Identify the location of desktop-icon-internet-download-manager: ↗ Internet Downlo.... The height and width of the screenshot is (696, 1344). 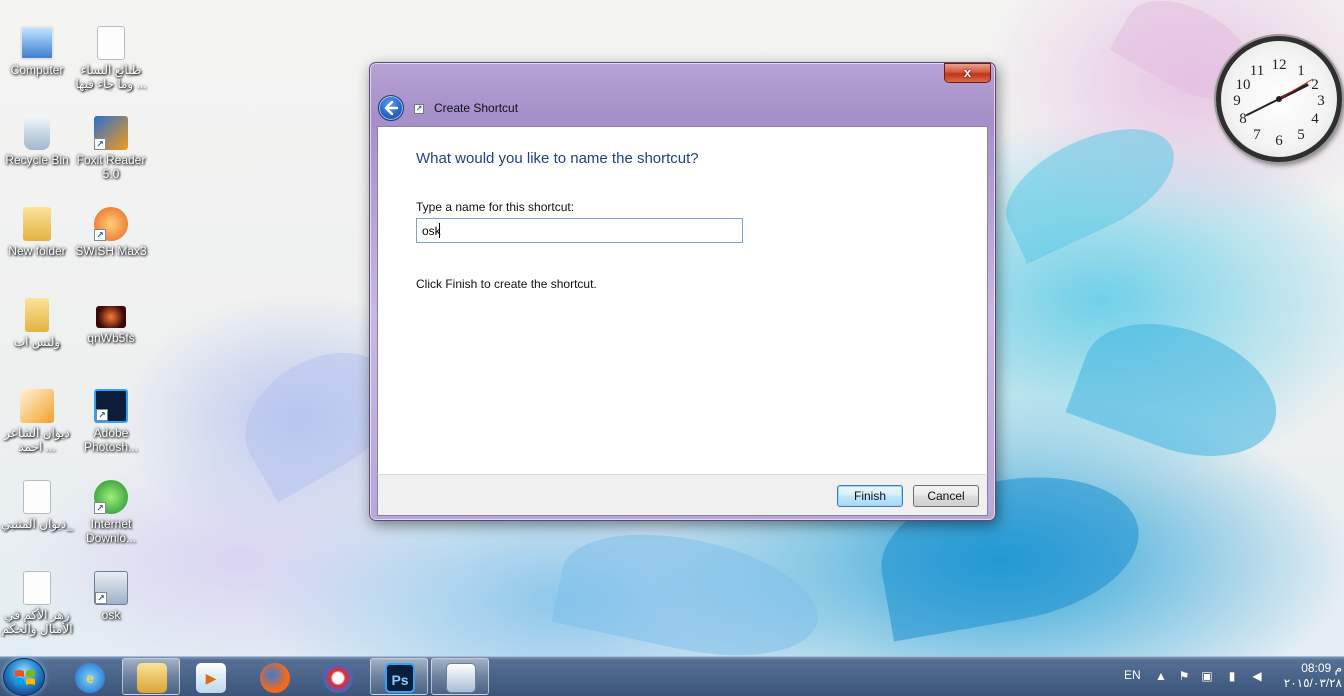
(111, 512).